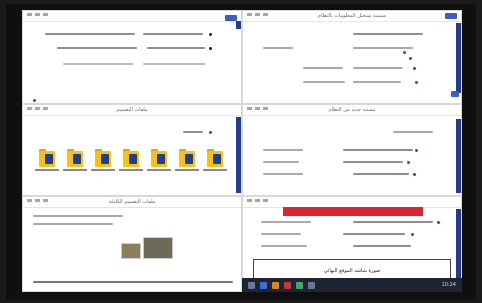 This screenshot has width=482, height=303. I want to click on window-mid-left: ملفات التصميم, so click(132, 150).